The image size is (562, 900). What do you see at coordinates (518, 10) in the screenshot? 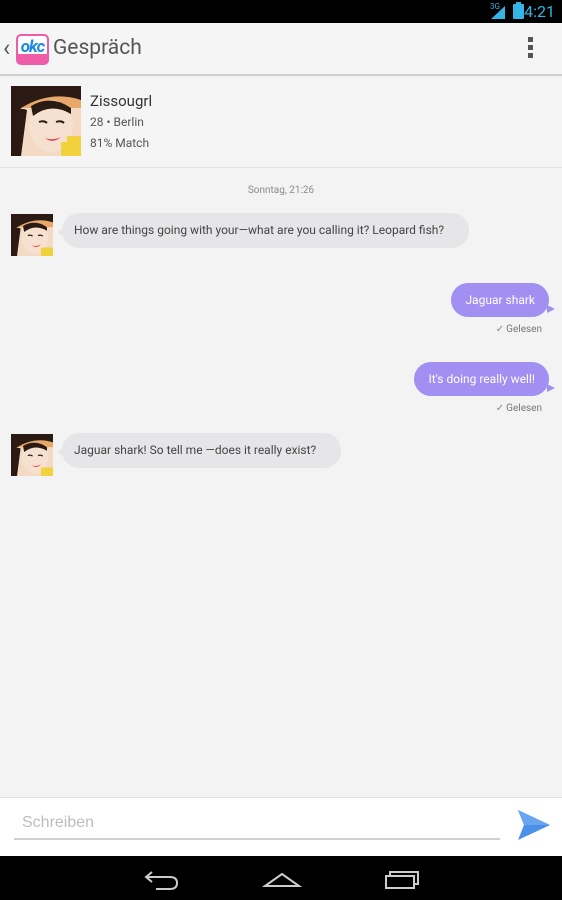
I see `battery-icon` at bounding box center [518, 10].